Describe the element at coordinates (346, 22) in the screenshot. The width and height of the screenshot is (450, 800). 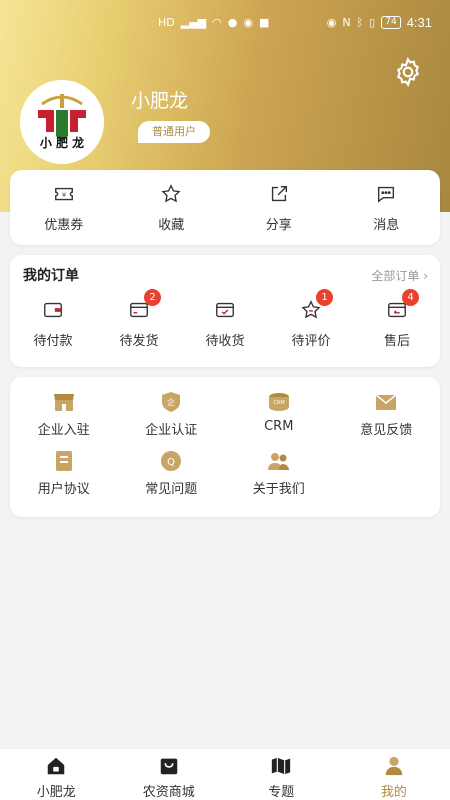
I see `nfc-icon: N` at that location.